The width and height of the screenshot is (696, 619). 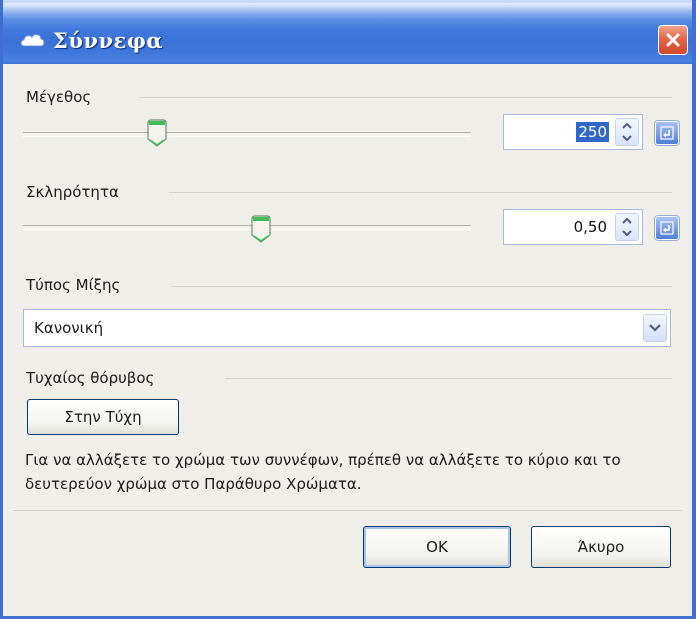 I want to click on size-label: Μέγεθος, so click(x=59, y=97).